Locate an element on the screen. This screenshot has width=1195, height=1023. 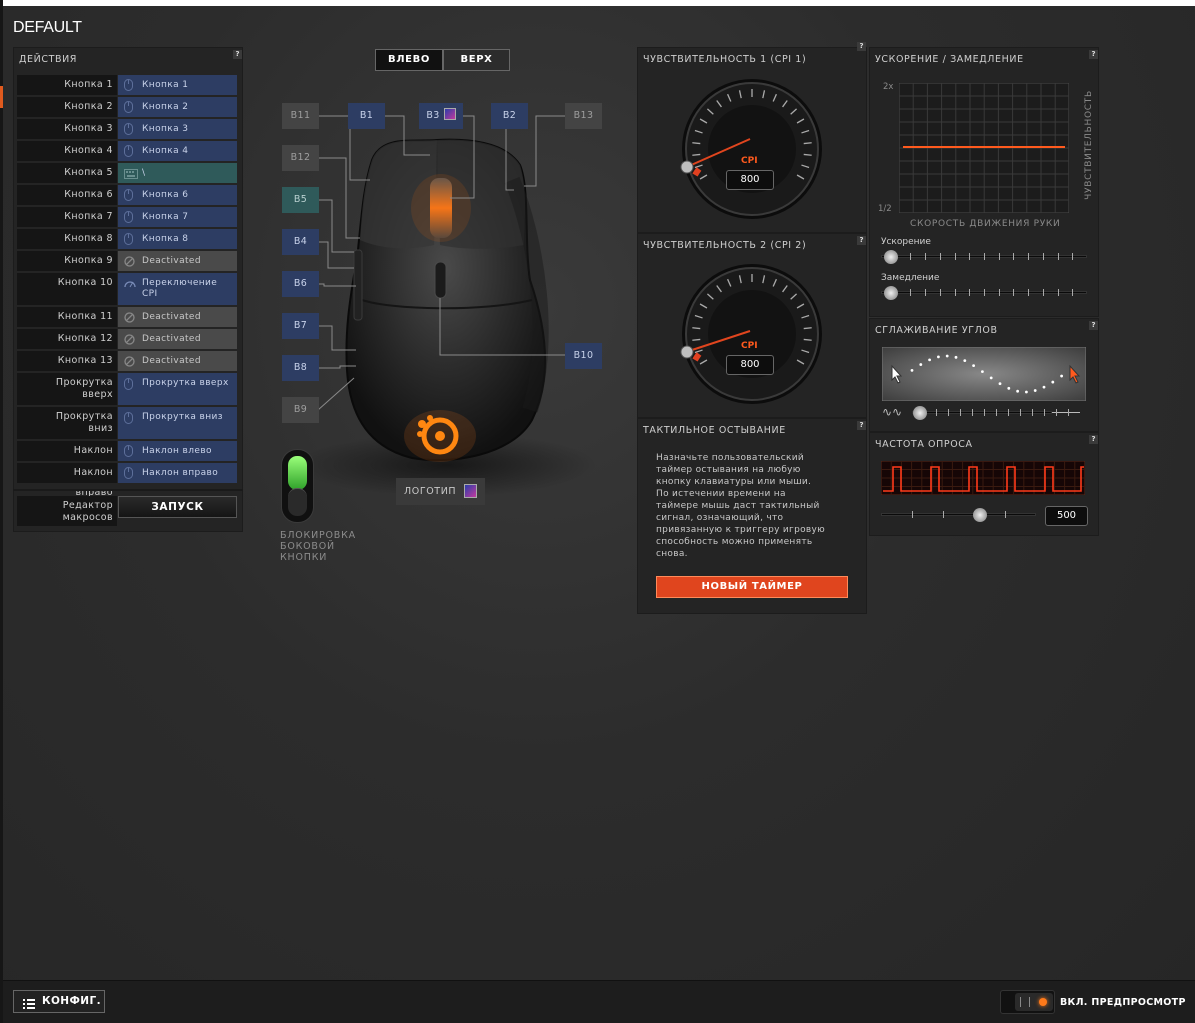
side-lock-label-line3: КНОПКИ is located at coordinates (304, 557).